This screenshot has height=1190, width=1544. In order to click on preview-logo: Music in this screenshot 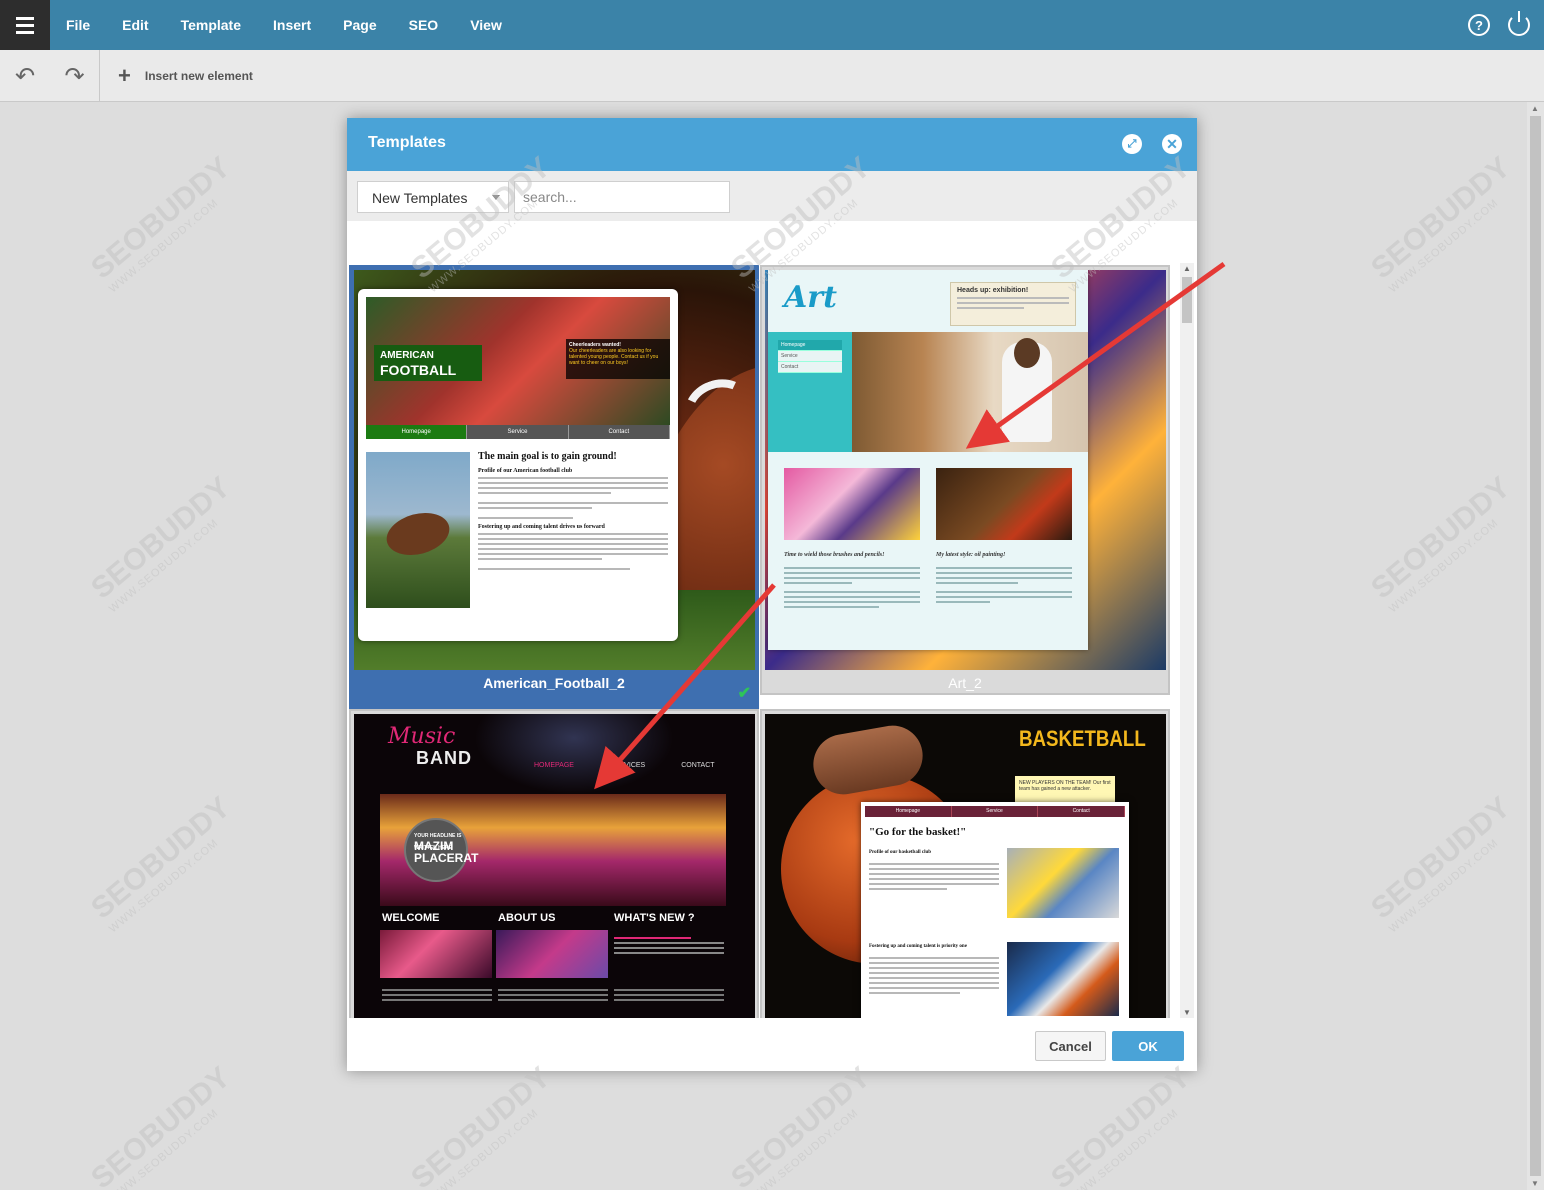, I will do `click(422, 736)`.